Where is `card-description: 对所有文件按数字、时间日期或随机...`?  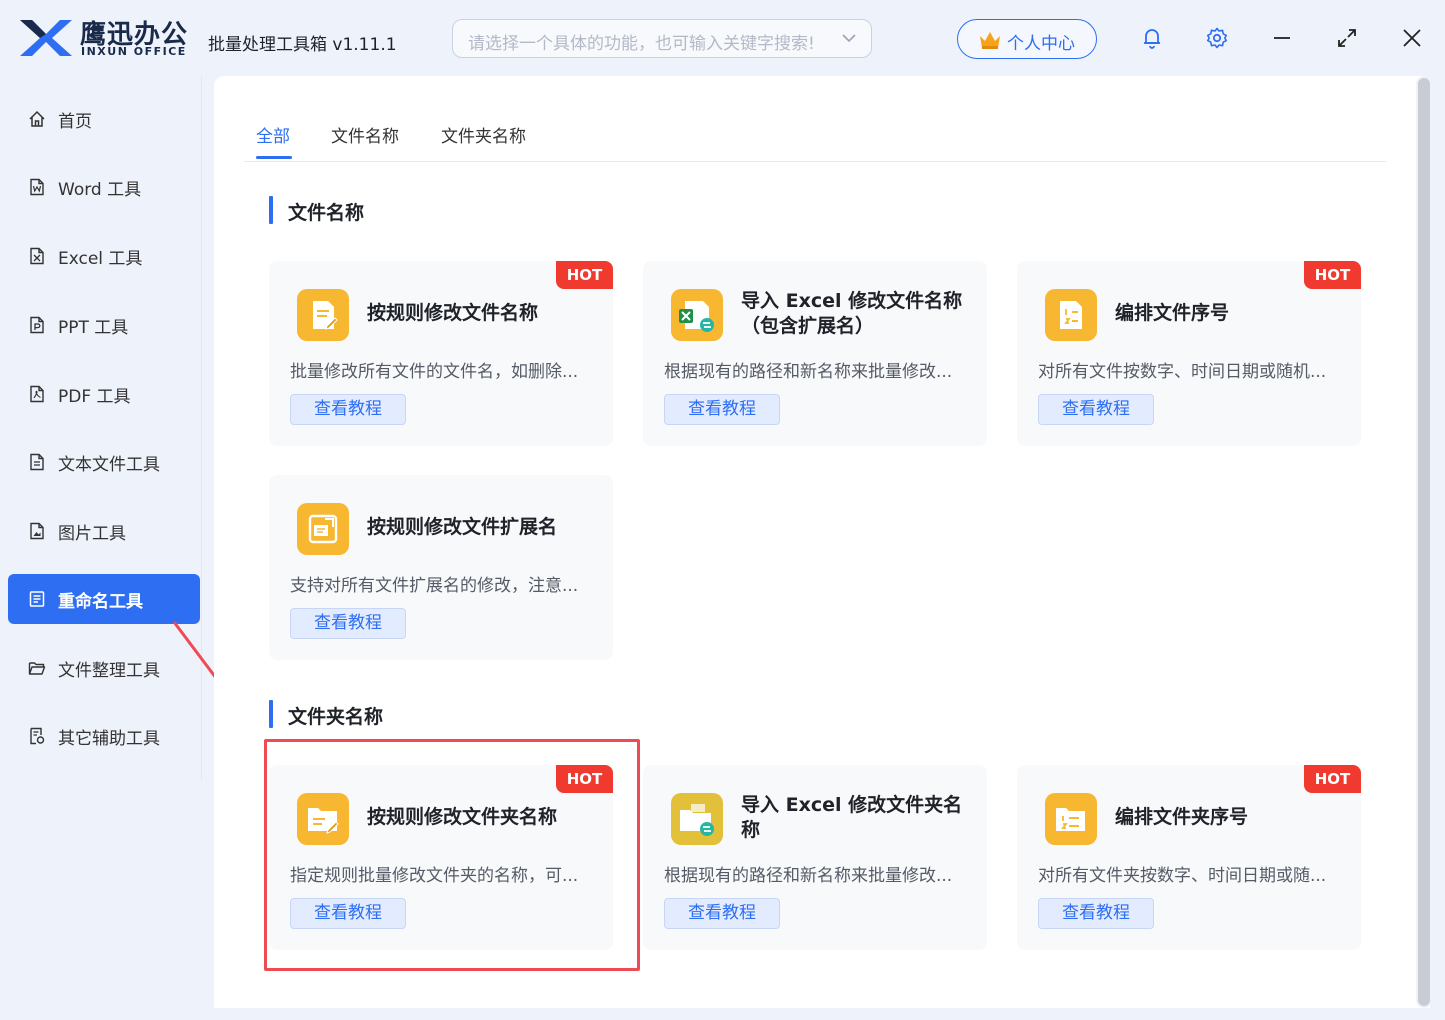
card-description: 对所有文件按数字、时间日期或随机... is located at coordinates (1182, 372).